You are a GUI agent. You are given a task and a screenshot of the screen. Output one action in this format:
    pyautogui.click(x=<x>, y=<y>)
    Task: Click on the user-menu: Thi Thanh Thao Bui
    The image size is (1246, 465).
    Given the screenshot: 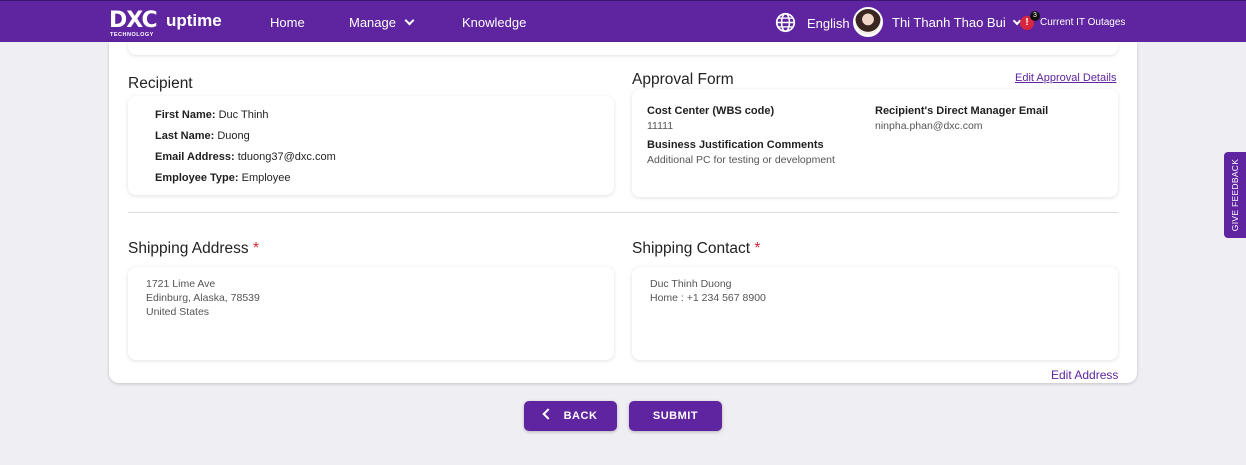 What is the action you would take?
    pyautogui.click(x=956, y=22)
    